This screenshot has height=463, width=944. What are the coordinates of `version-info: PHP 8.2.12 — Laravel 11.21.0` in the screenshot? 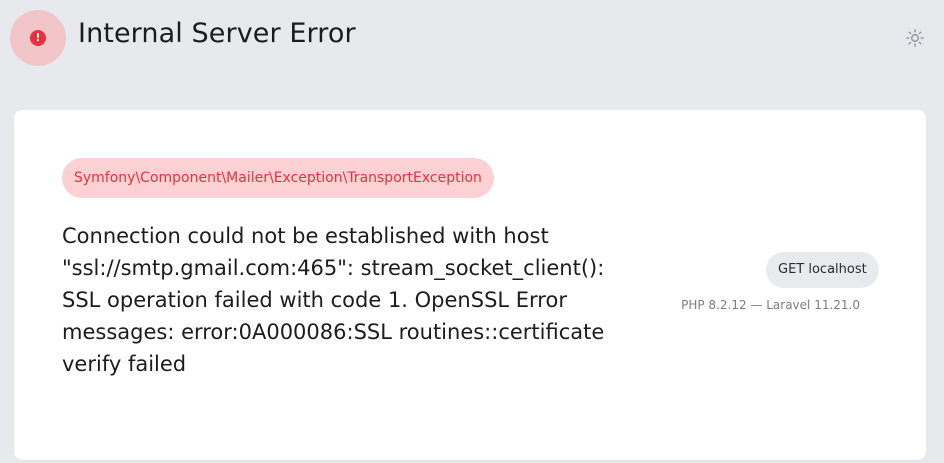 It's located at (770, 305).